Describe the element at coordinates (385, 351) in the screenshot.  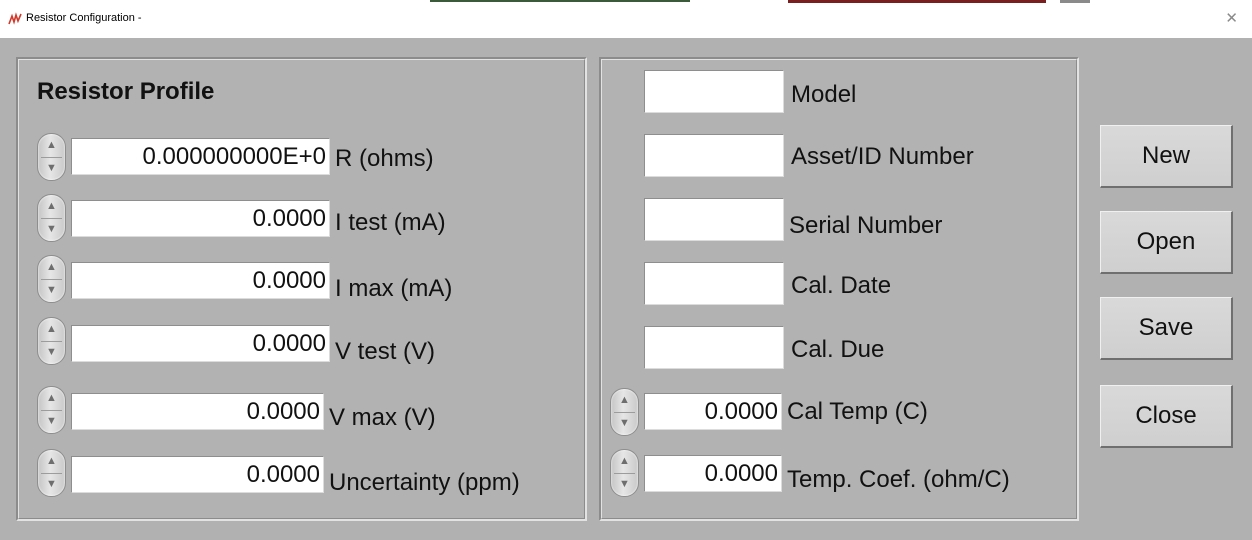
I see `v-test-label: V test (V)` at that location.